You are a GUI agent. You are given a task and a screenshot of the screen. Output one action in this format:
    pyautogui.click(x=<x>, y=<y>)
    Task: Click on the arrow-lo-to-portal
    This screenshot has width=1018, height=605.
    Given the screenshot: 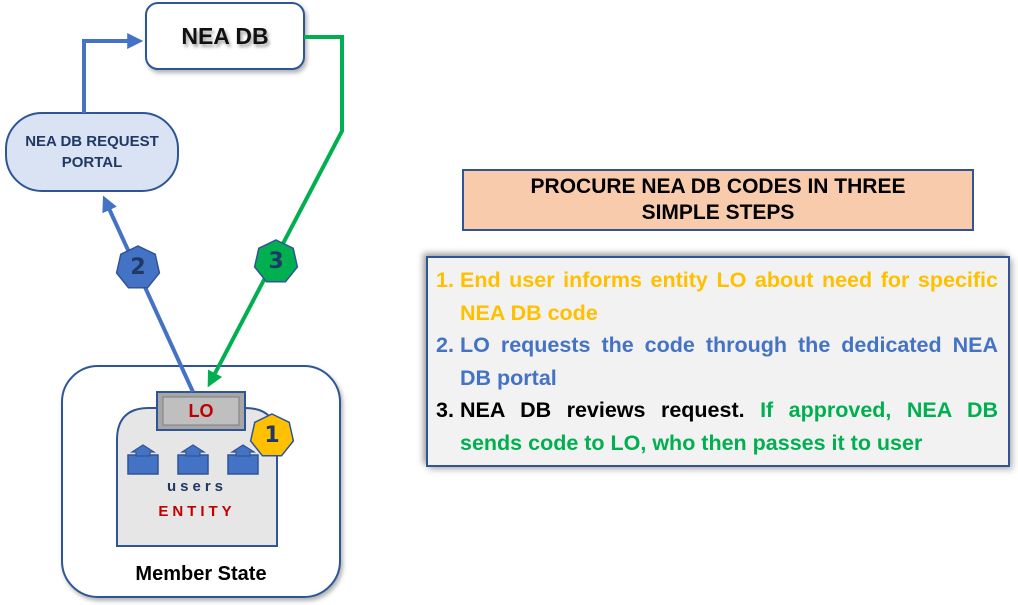 What is the action you would take?
    pyautogui.click(x=148, y=294)
    